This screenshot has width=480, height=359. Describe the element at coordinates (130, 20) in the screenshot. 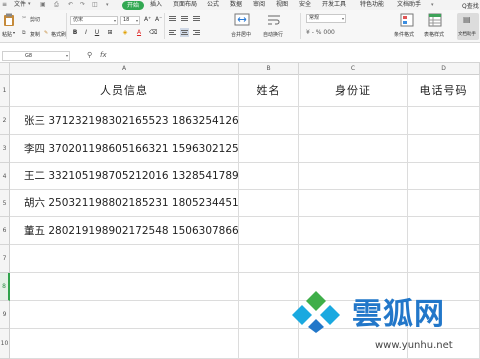

I see `font-size-select: 18 ▾` at that location.